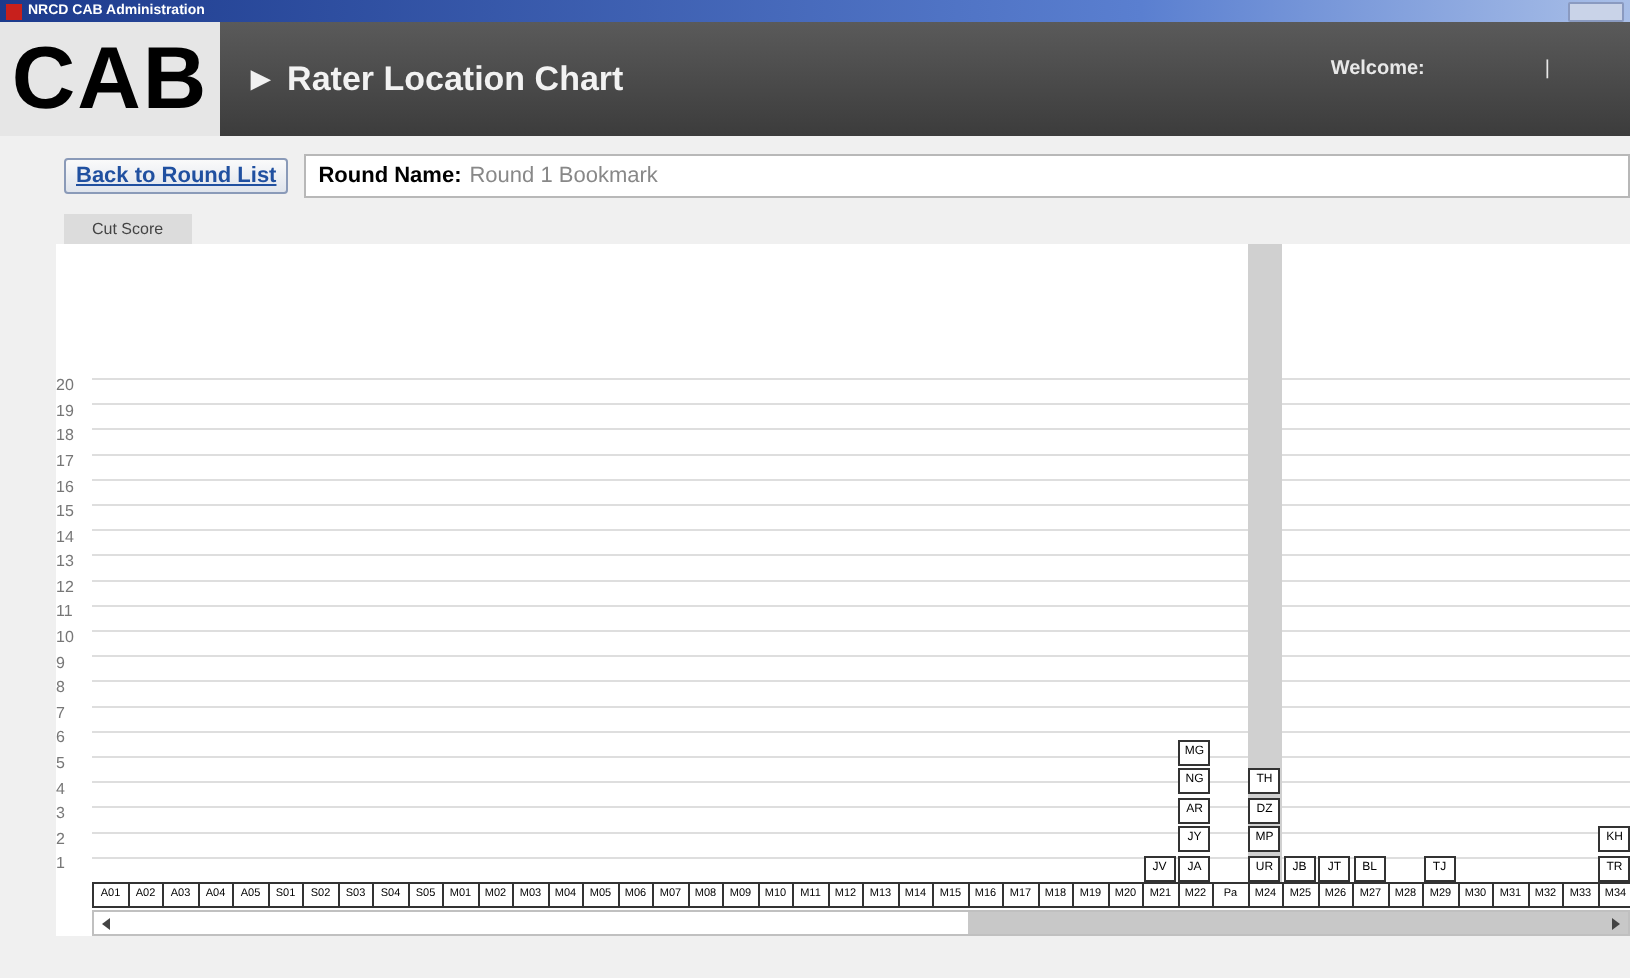  What do you see at coordinates (61, 789) in the screenshot?
I see `axis-label: 4` at bounding box center [61, 789].